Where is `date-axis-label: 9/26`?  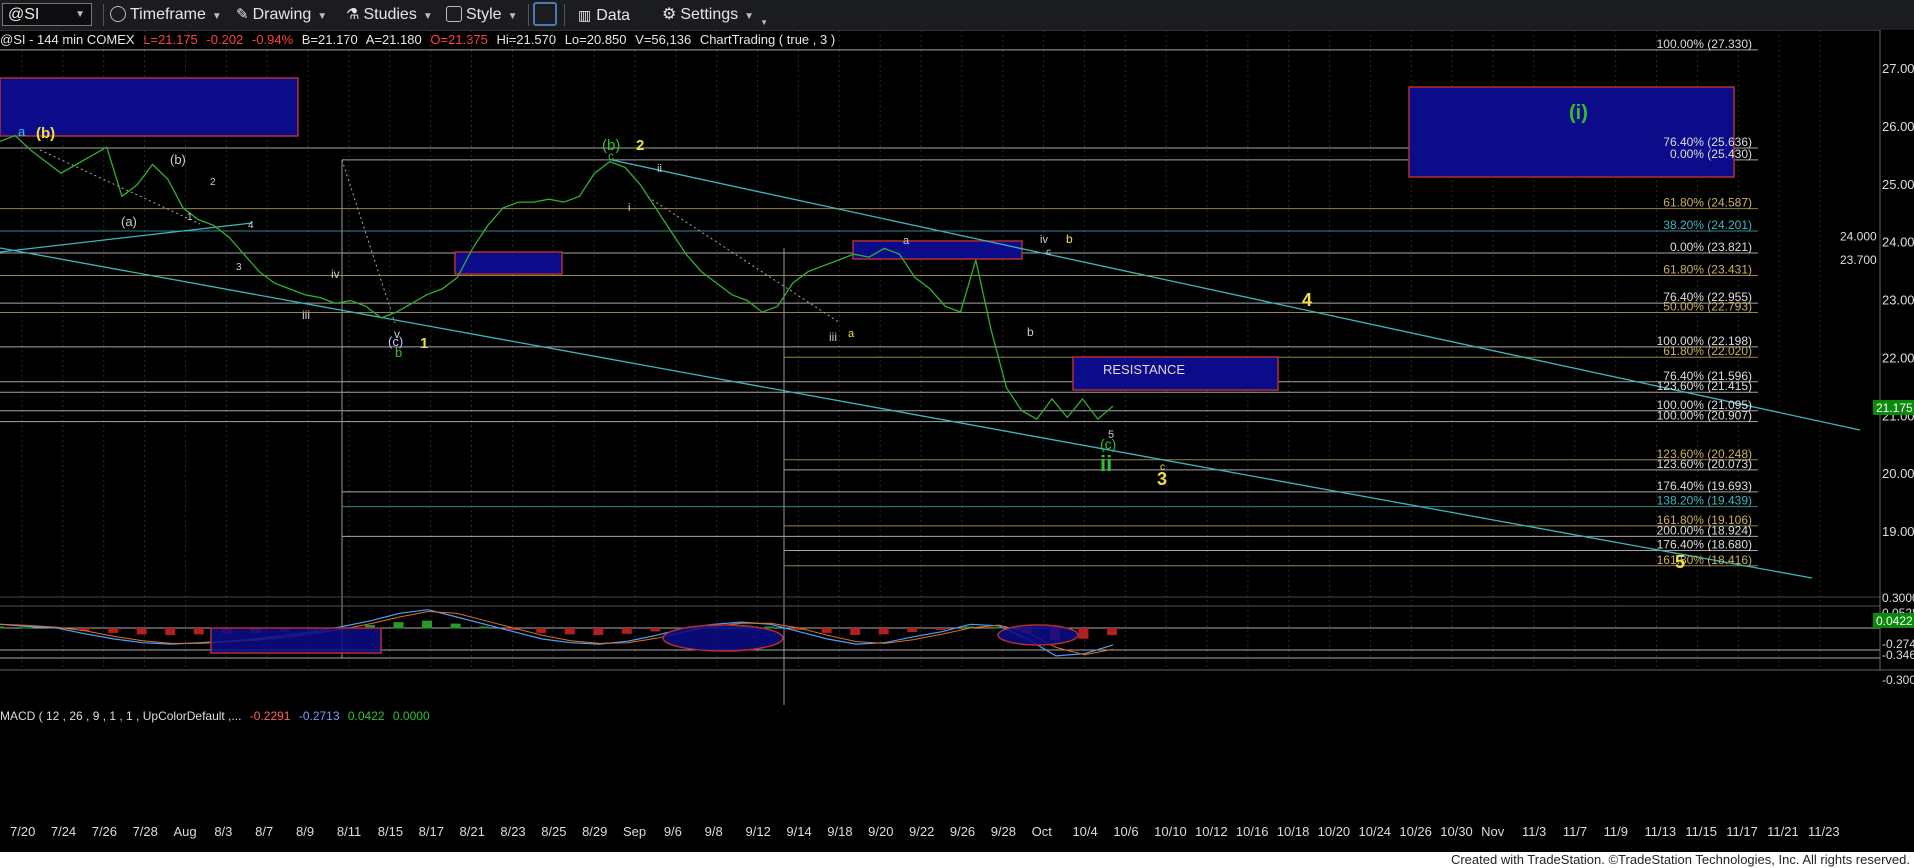
date-axis-label: 9/26 is located at coordinates (962, 831).